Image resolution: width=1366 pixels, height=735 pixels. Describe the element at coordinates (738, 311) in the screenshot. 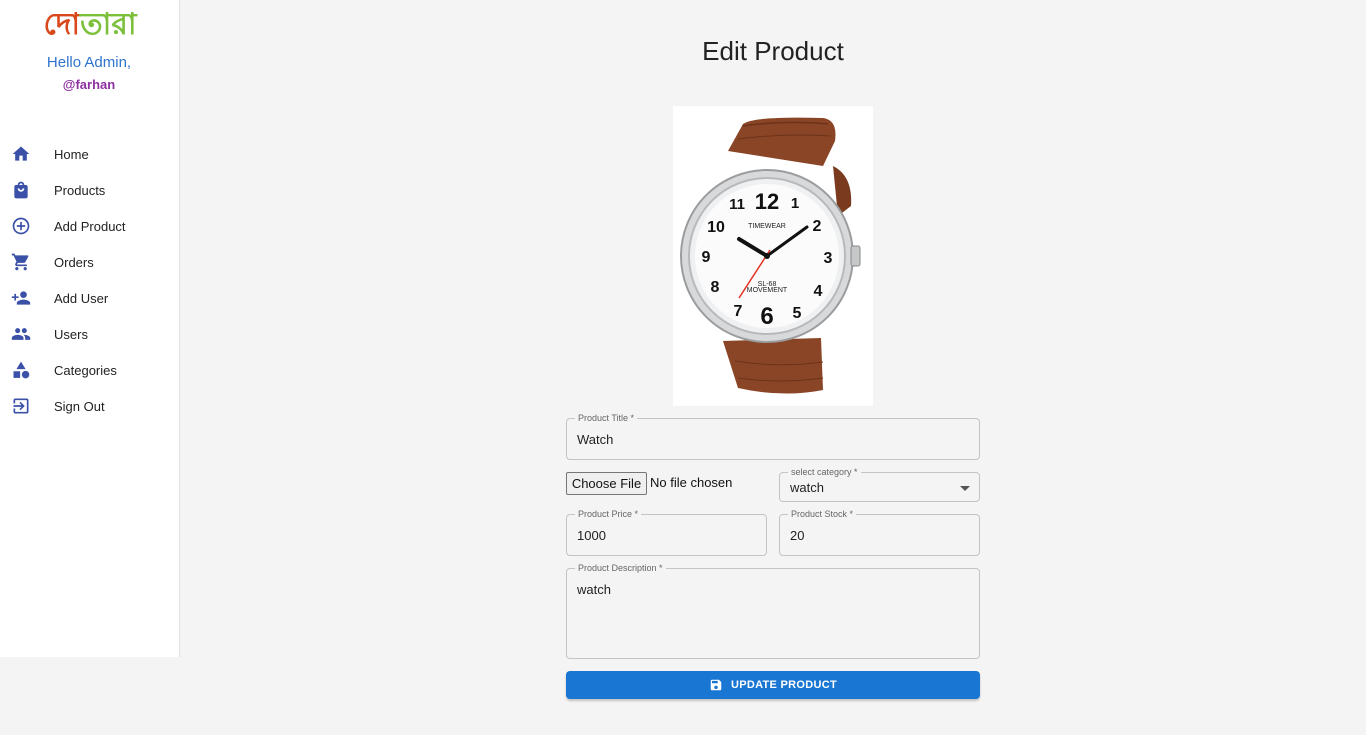

I see `svg-text: 7` at that location.